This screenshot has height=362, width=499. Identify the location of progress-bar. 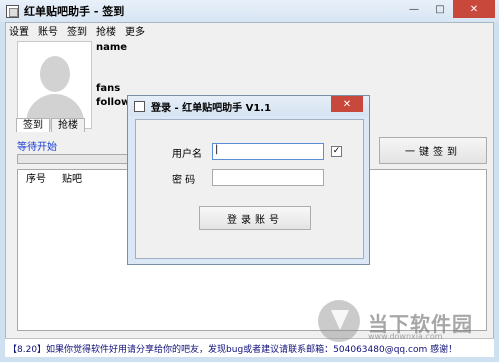
(76, 159).